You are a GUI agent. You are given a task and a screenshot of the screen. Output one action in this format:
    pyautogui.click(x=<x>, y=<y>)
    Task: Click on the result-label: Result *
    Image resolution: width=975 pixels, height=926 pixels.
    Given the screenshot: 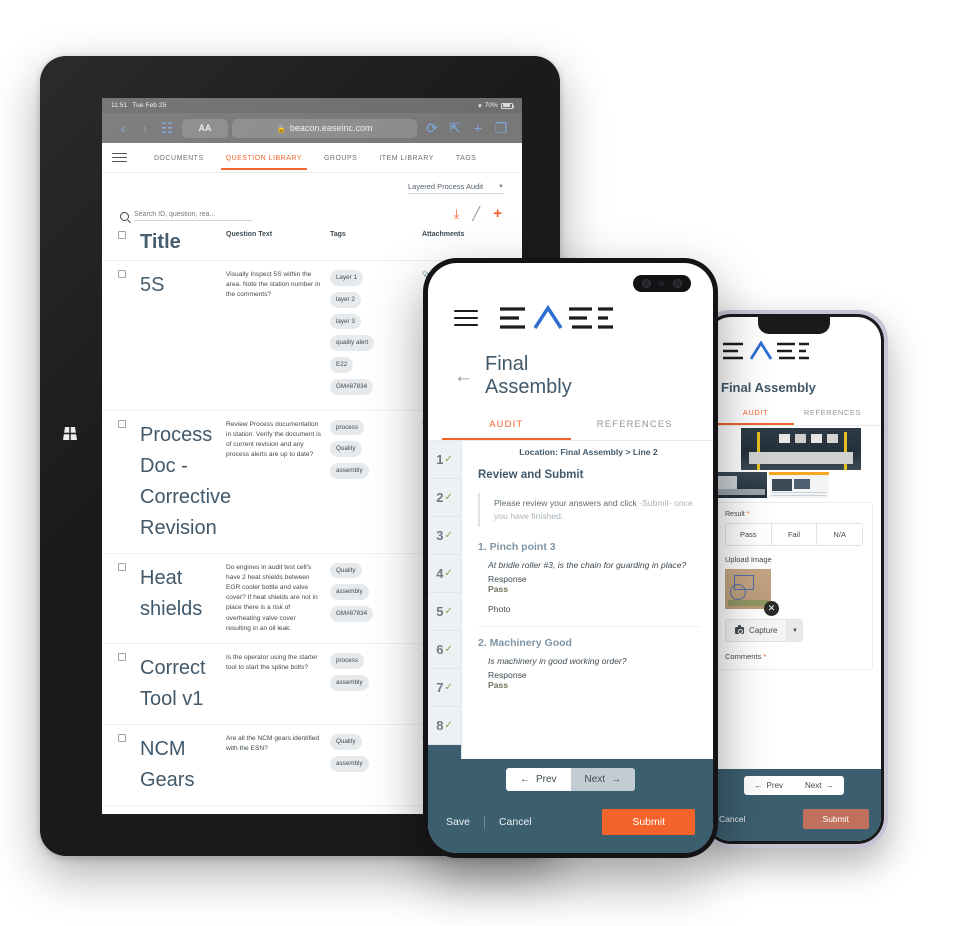 What is the action you would take?
    pyautogui.click(x=794, y=514)
    